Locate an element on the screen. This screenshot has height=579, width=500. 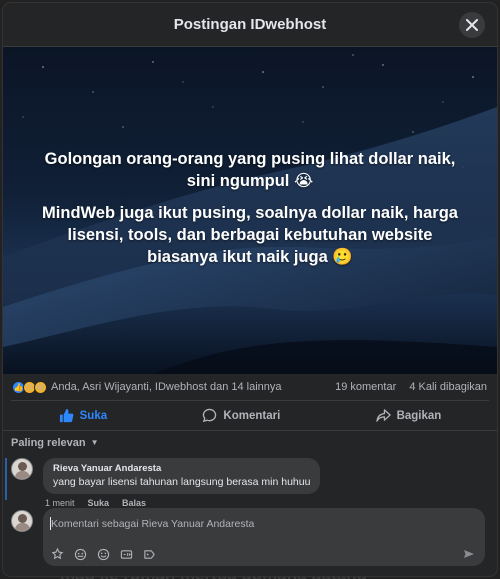
comment-author: Rieva Yanuar Andaresta is located at coordinates (181, 468).